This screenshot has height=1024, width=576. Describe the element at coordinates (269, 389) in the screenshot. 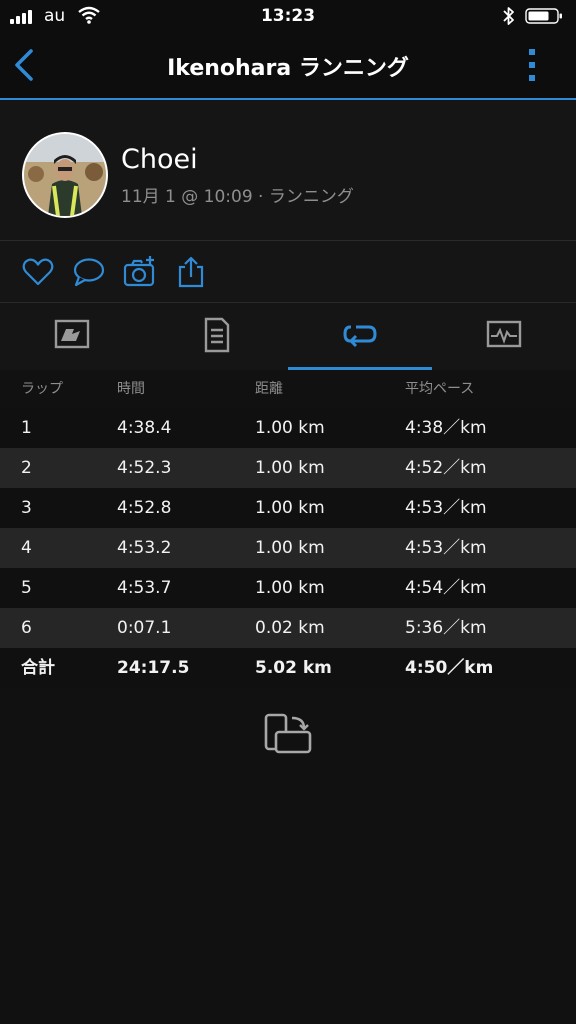

I see `header-distance: 距離` at that location.